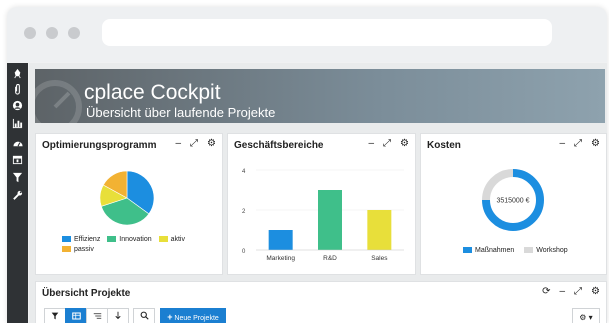 Image resolution: width=609 pixels, height=323 pixels. What do you see at coordinates (58, 101) in the screenshot?
I see `gauge-watermark-icon` at bounding box center [58, 101].